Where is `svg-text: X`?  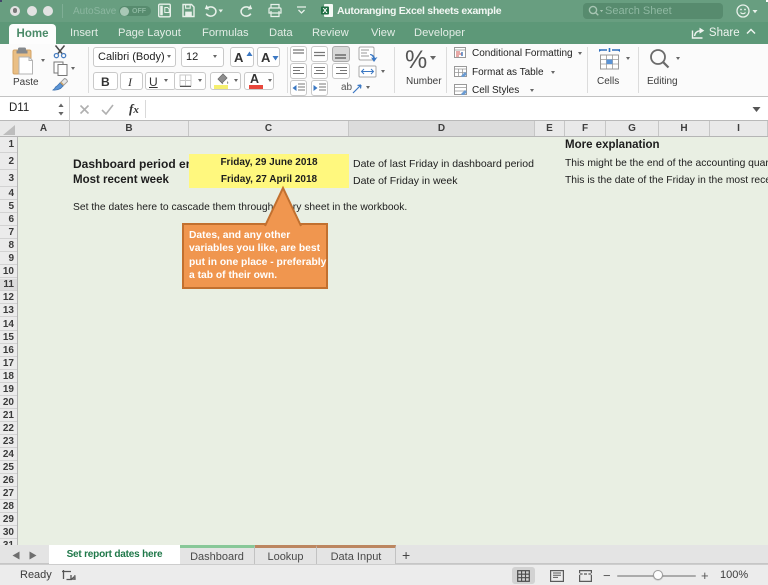 svg-text: X is located at coordinates (324, 10).